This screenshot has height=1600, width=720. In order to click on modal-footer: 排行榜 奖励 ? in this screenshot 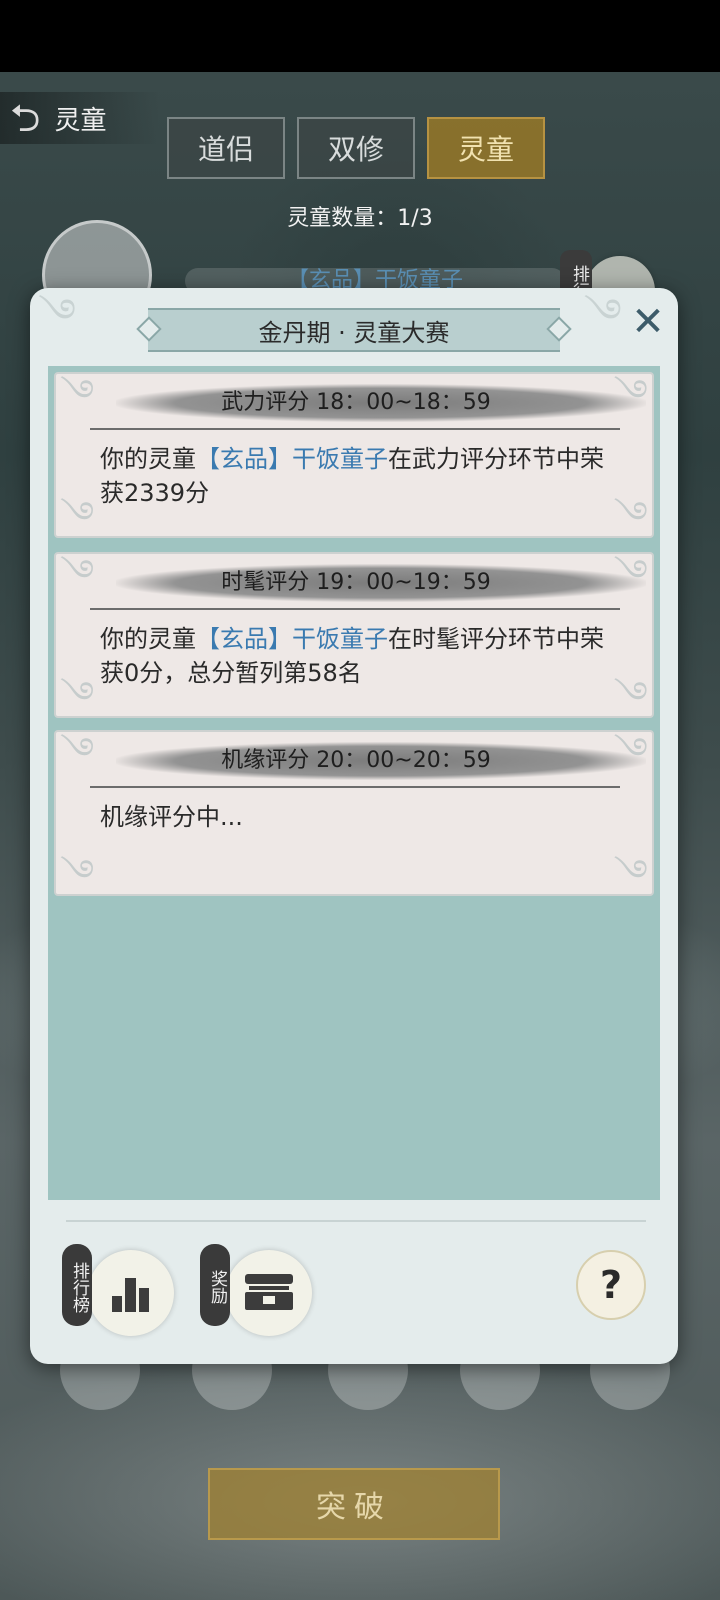, I will do `click(354, 1291)`.